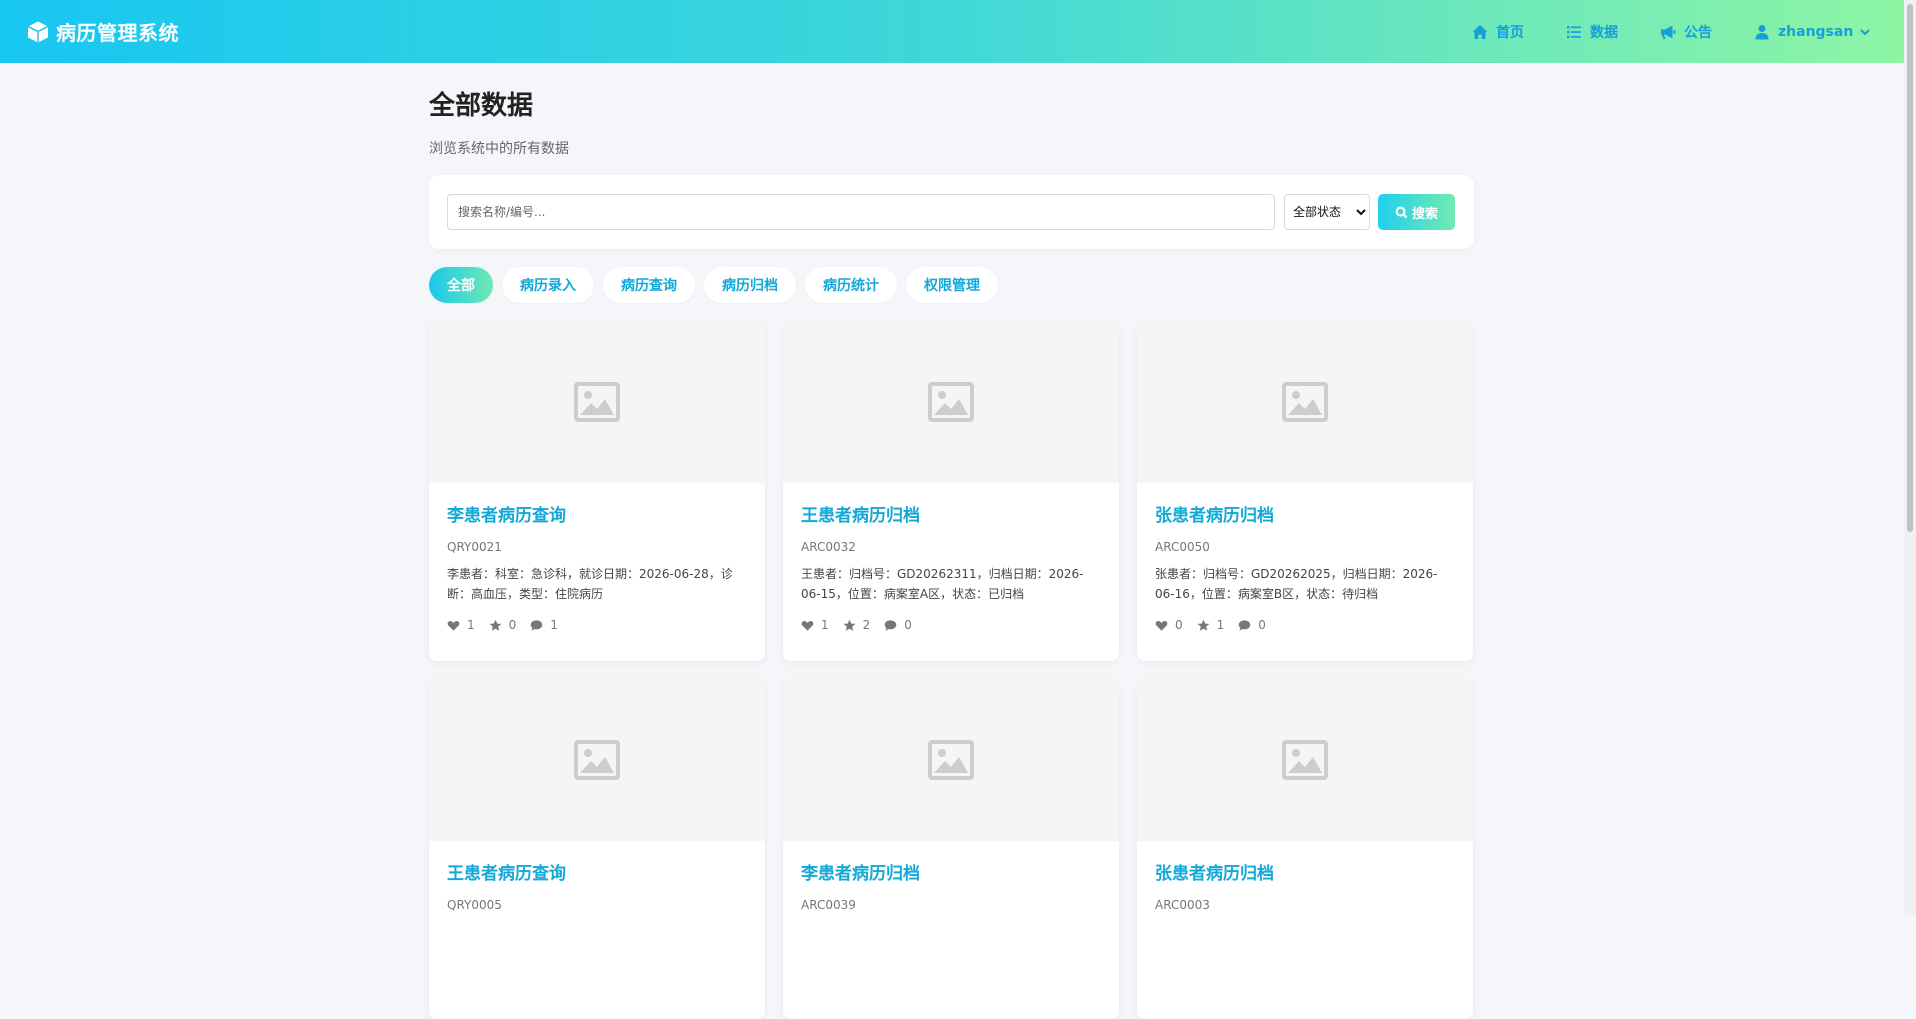  I want to click on user-menu: zhangsan, so click(1812, 32).